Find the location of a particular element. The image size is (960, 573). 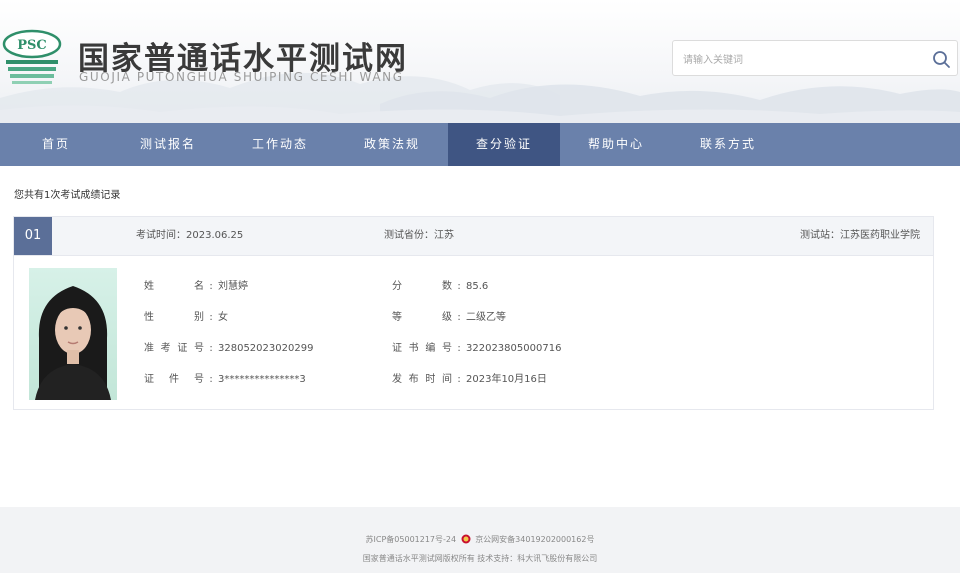

station-label: 测试站： is located at coordinates (820, 235).